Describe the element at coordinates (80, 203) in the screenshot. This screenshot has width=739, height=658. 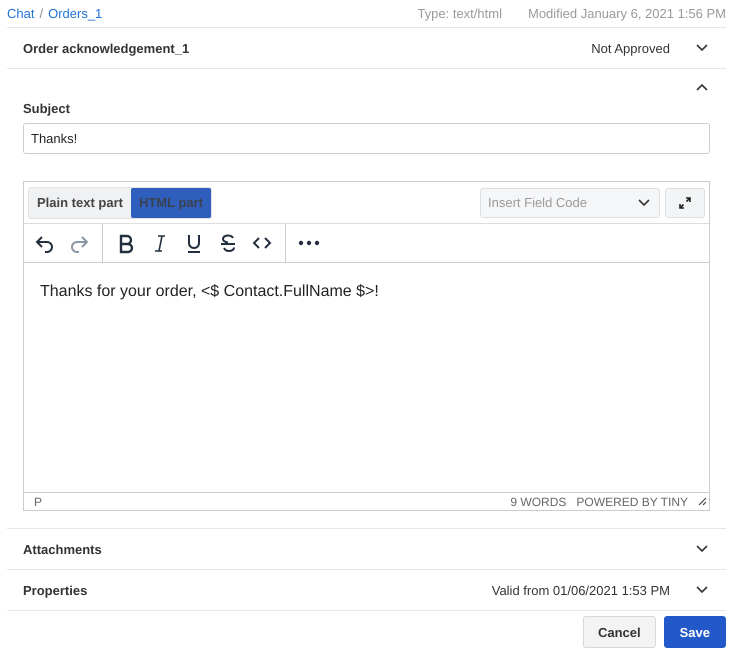
I see `editor-tab: Plain text part` at that location.